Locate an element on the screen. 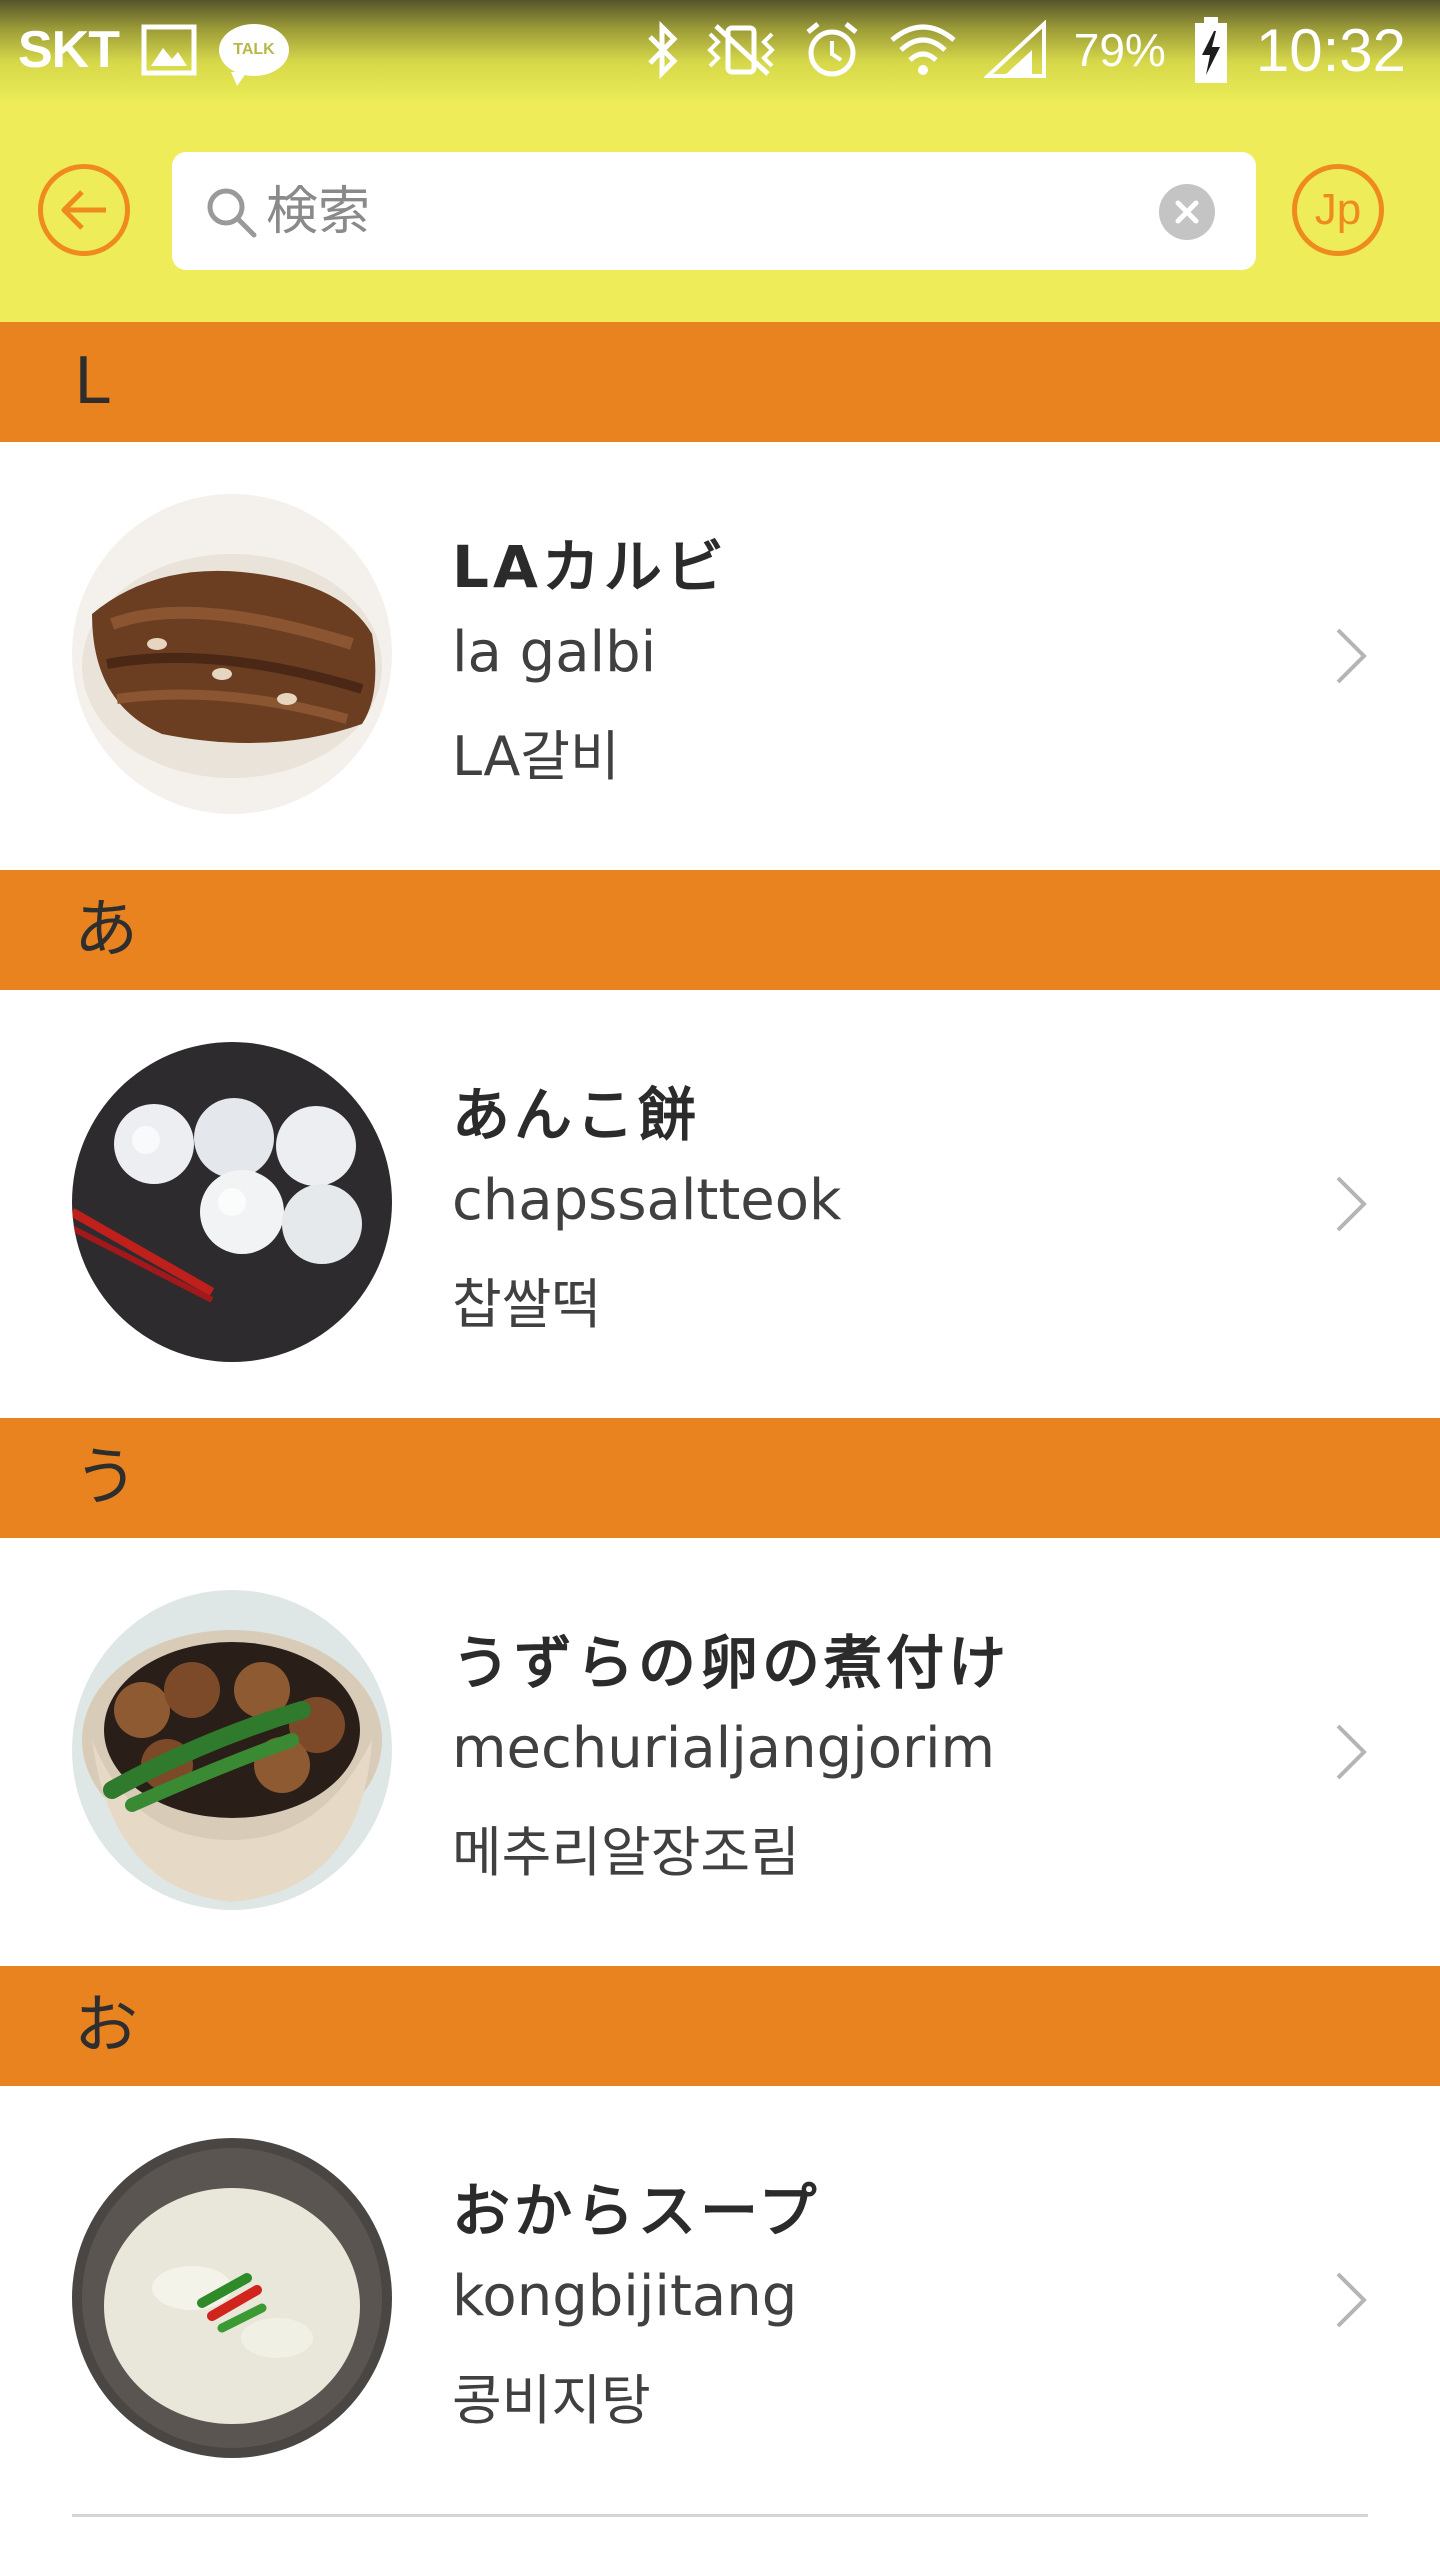 The image size is (1440, 2560). item-romanization: mechurialjangjorim is located at coordinates (724, 1748).